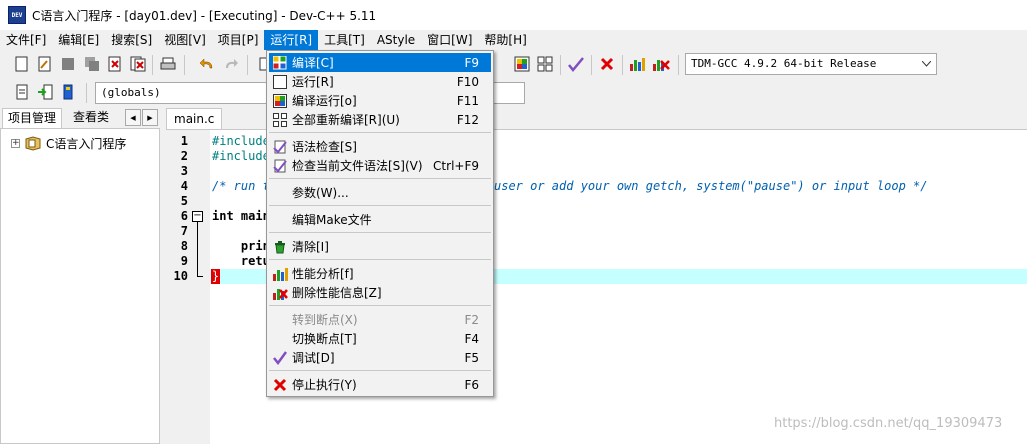 The width and height of the screenshot is (1027, 444). Describe the element at coordinates (180, 276) in the screenshot. I see `line-number: 10` at that location.